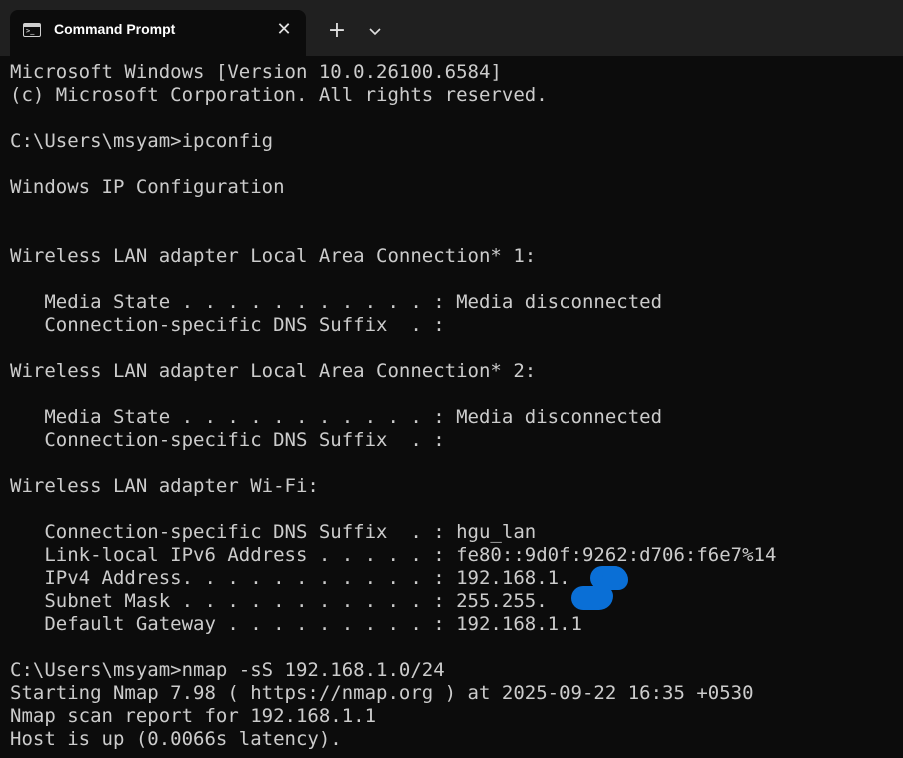 The image size is (903, 758). Describe the element at coordinates (115, 29) in the screenshot. I see `tab-title: Command Prompt` at that location.